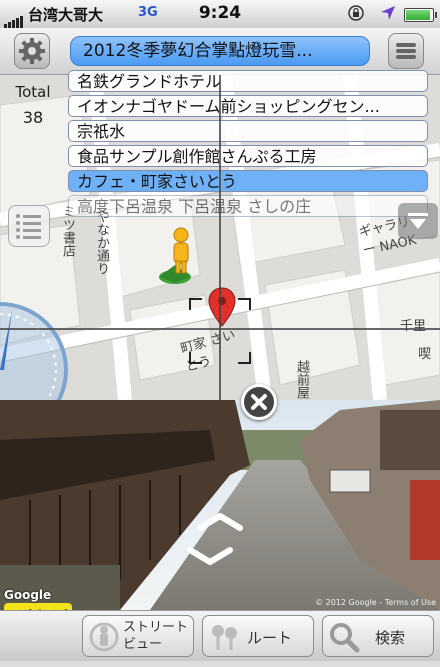 The height and width of the screenshot is (667, 440). What do you see at coordinates (222, 307) in the screenshot?
I see `map-pin-icon` at bounding box center [222, 307].